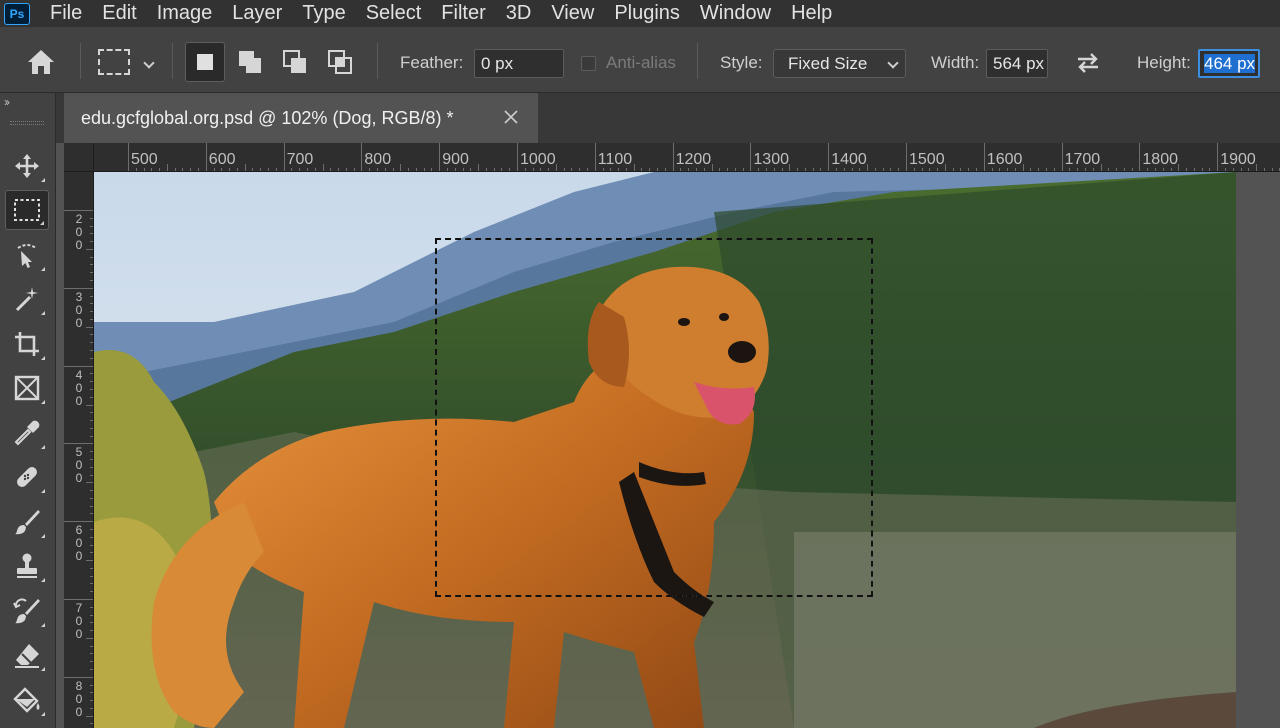 The height and width of the screenshot is (728, 1280). Describe the element at coordinates (185, 13) in the screenshot. I see `menu-image: Image` at that location.